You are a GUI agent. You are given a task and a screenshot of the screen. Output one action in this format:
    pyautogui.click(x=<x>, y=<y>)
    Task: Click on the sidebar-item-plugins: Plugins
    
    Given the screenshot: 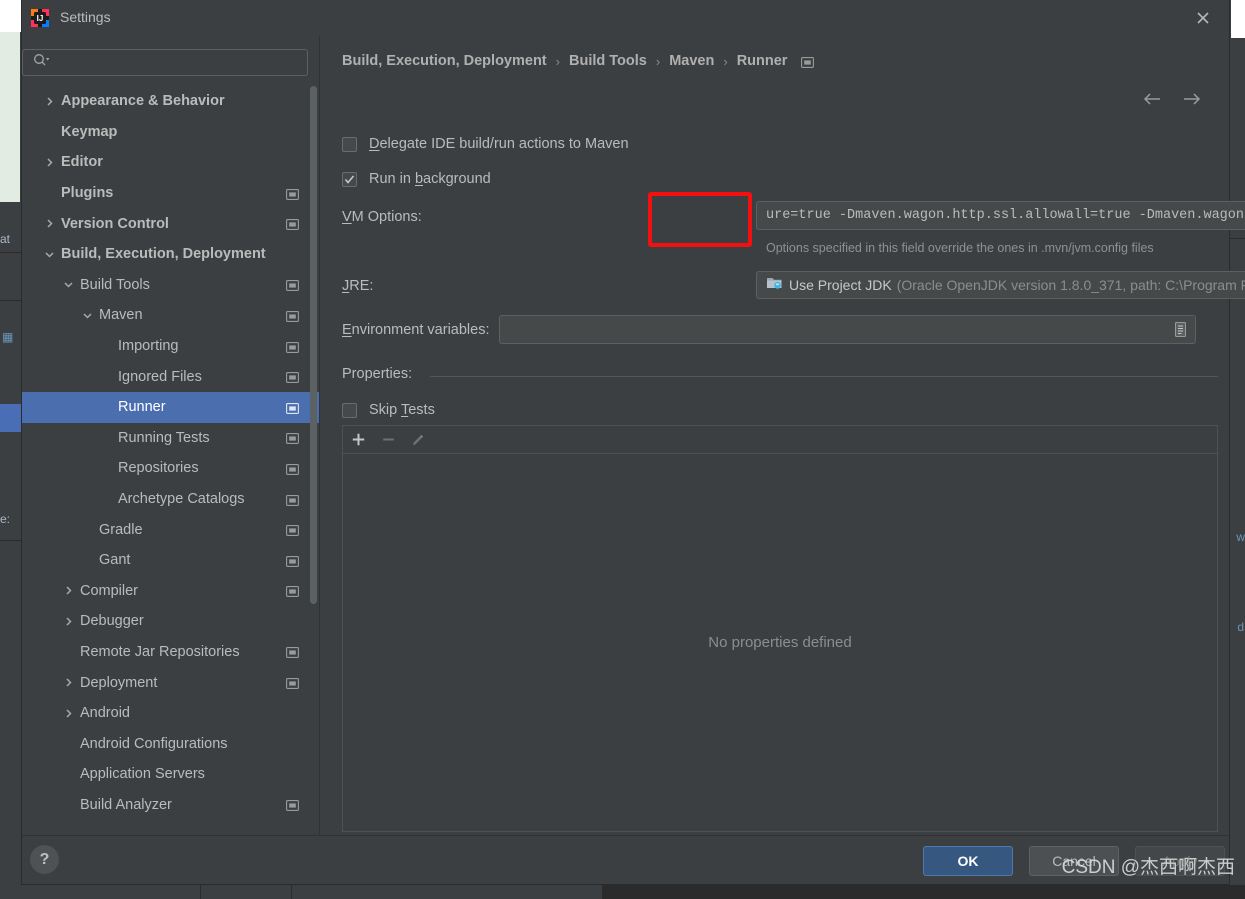 What is the action you would take?
    pyautogui.click(x=170, y=193)
    